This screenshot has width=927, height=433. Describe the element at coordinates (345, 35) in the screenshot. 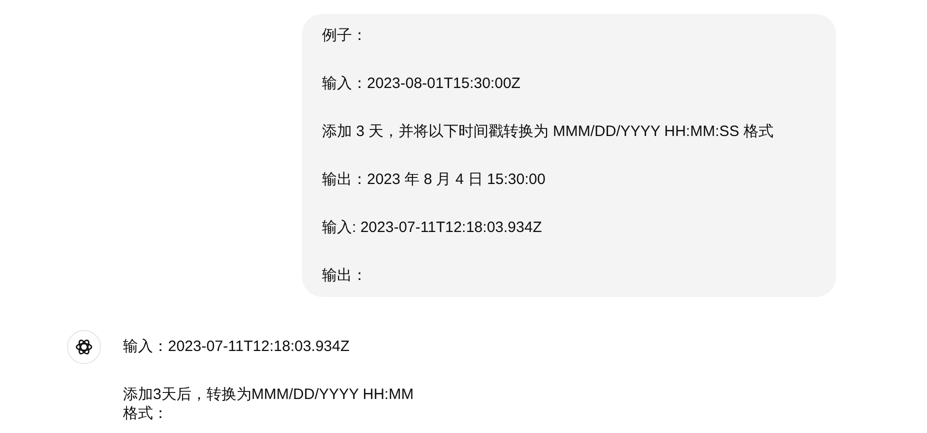

I see `message-text: 例子：` at that location.